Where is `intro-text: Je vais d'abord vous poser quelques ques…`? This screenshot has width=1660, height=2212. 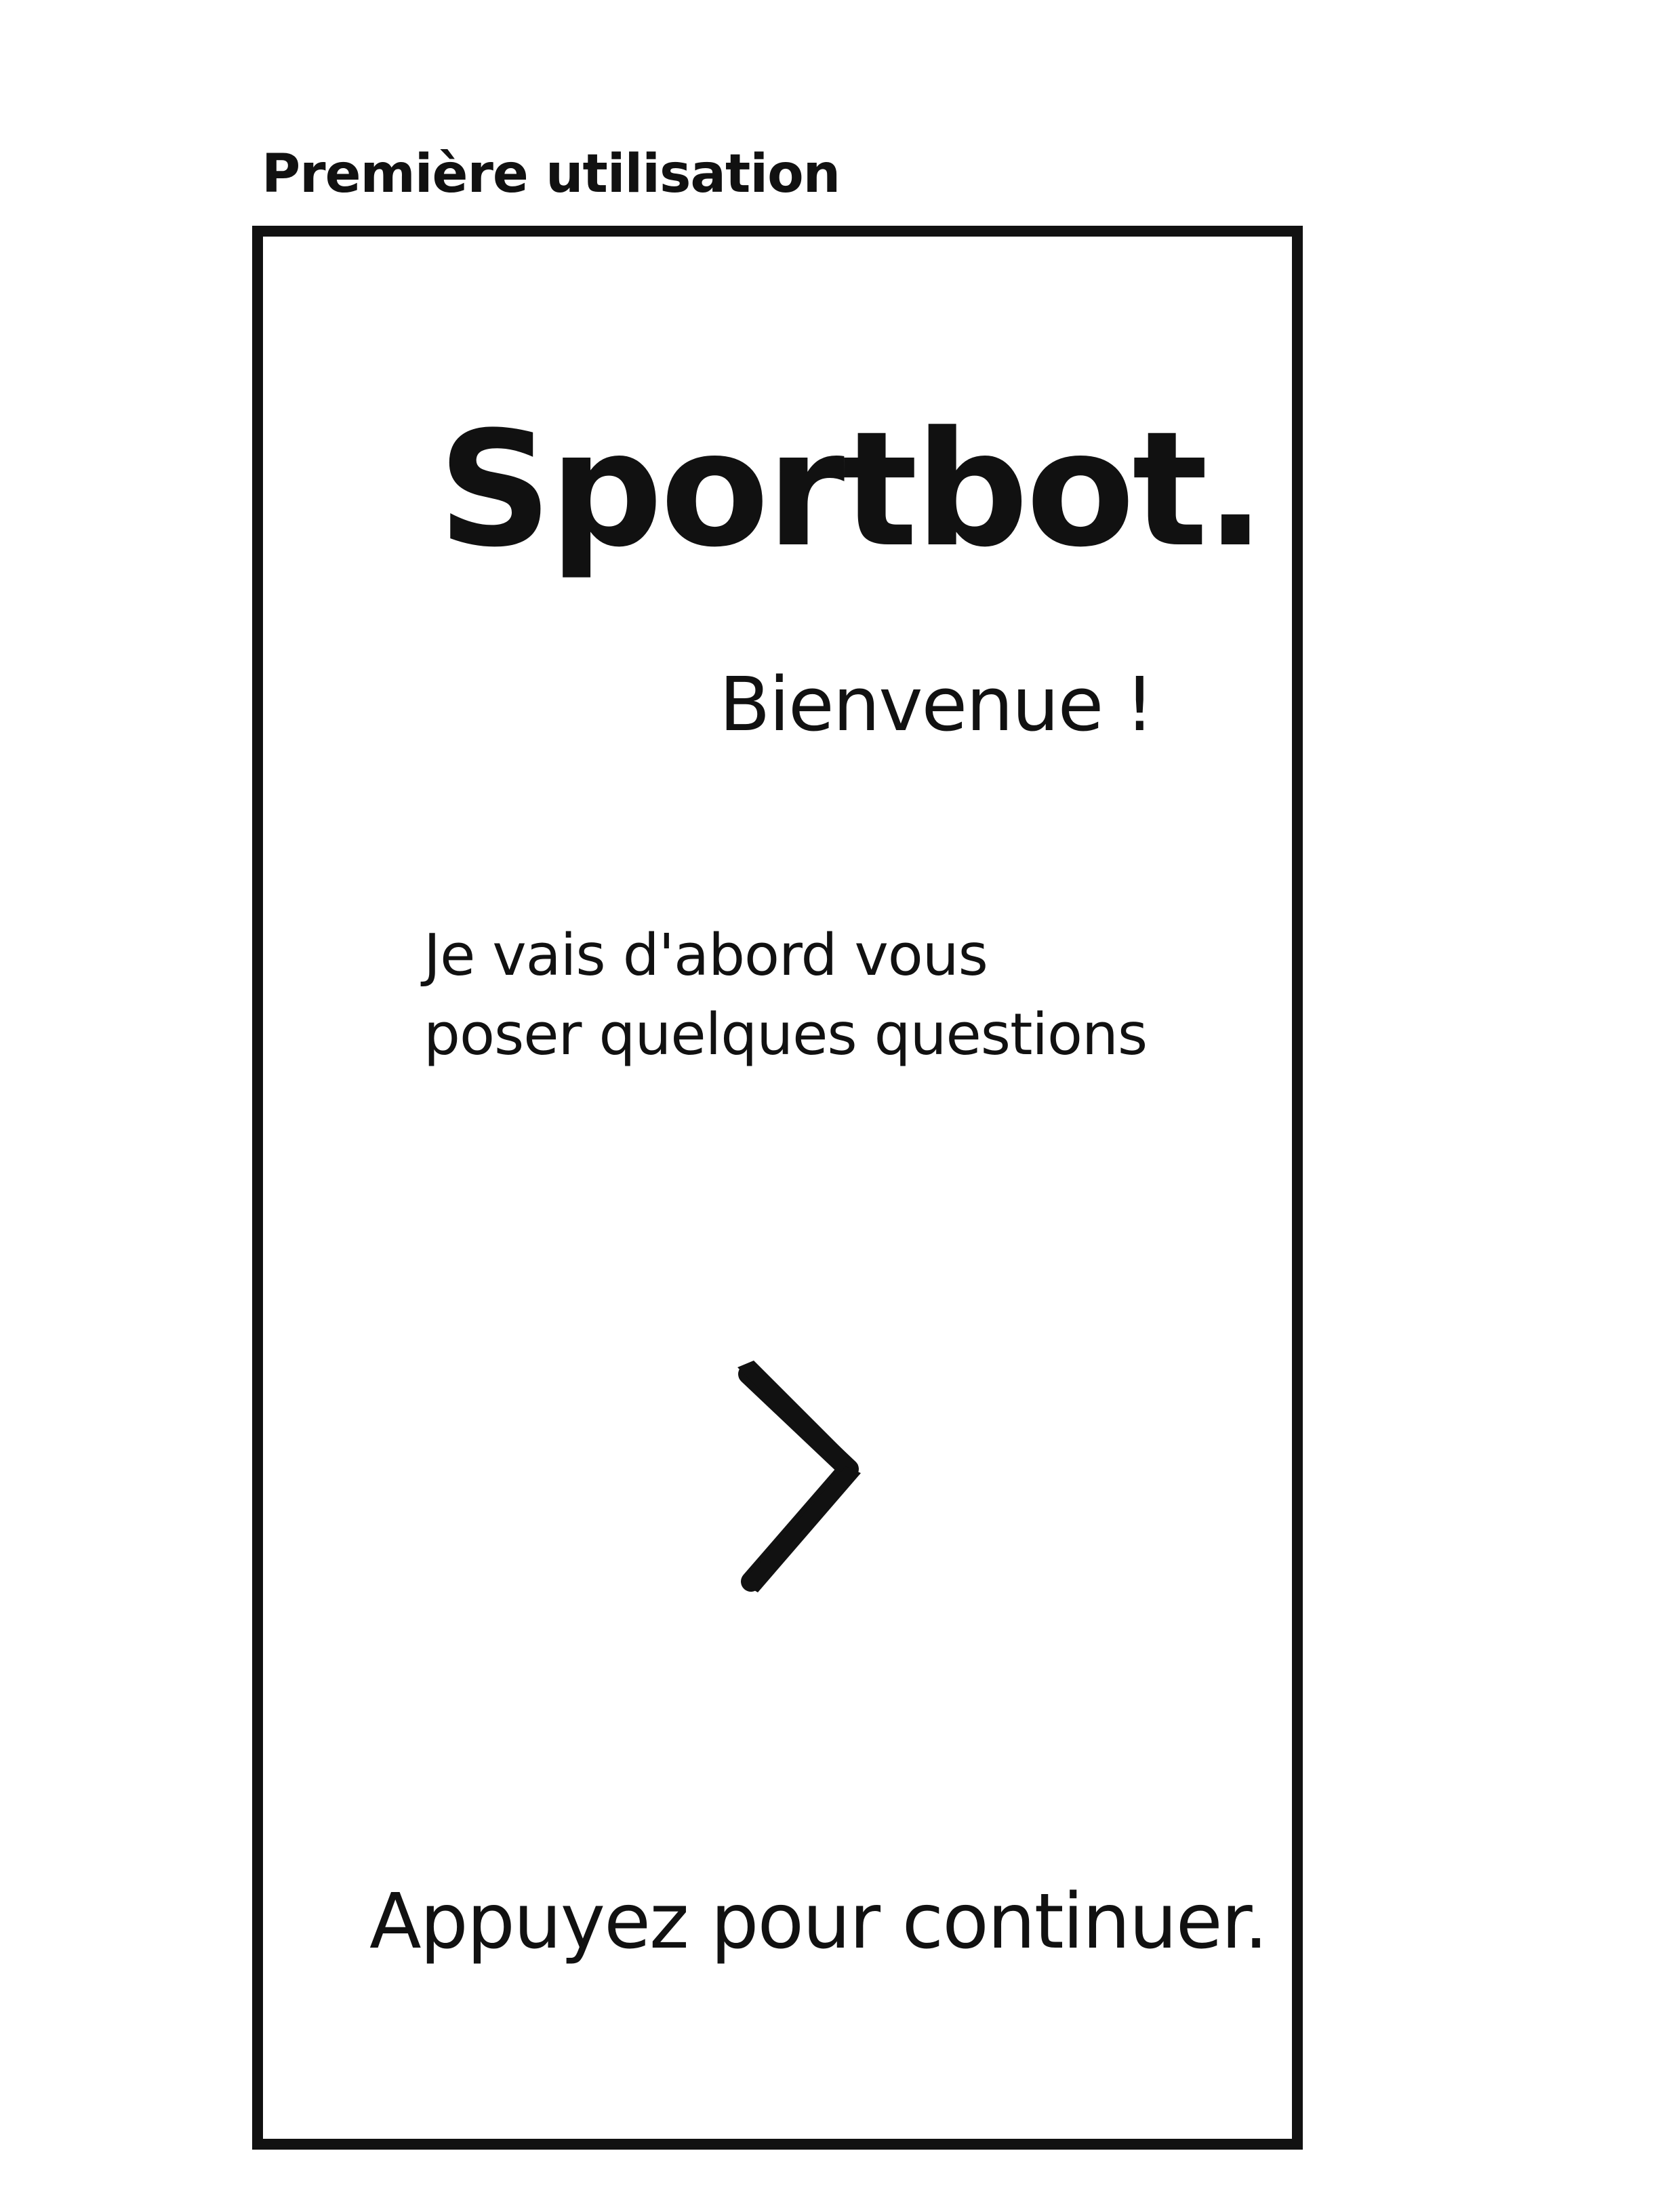
intro-text: Je vais d'abord vous poser quelques ques… is located at coordinates (837, 995).